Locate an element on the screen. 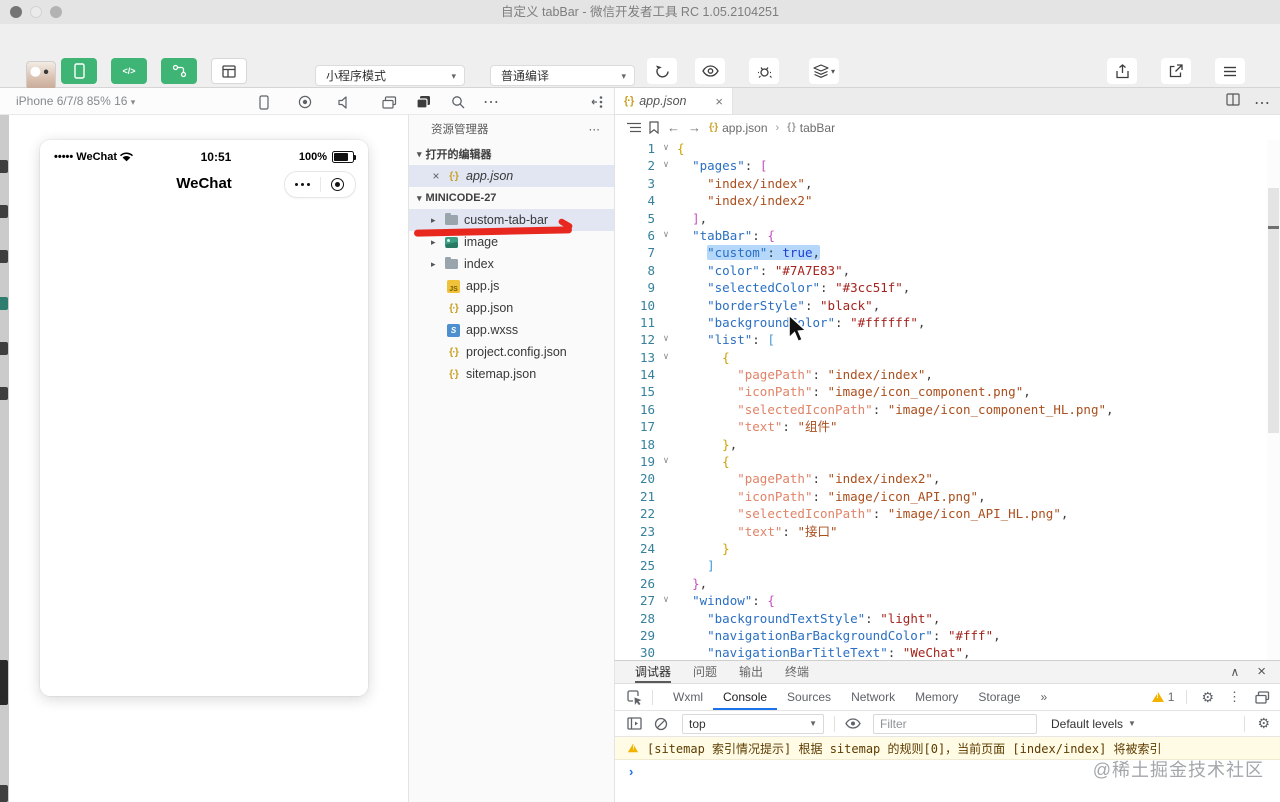 This screenshot has width=1280, height=802. tree-section-header: ▾ MINICODE-27 is located at coordinates (511, 198).